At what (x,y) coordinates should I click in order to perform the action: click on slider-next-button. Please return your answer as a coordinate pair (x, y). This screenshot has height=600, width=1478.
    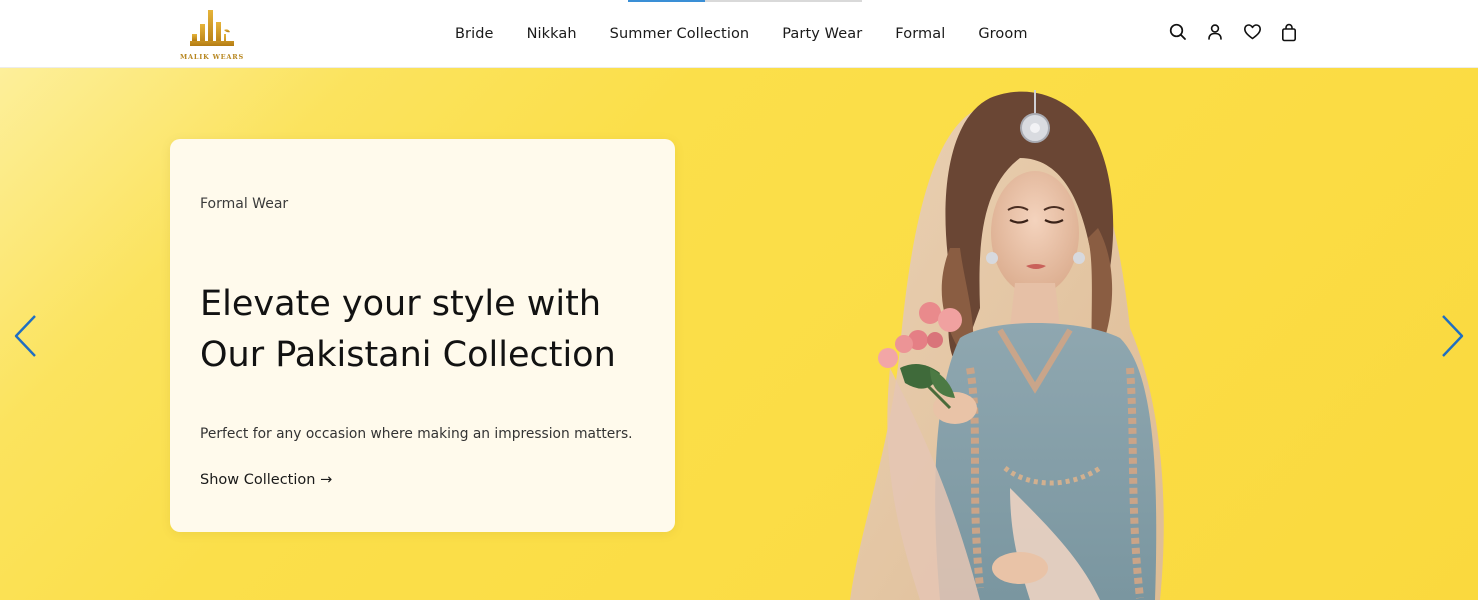
    Looking at the image, I should click on (1452, 336).